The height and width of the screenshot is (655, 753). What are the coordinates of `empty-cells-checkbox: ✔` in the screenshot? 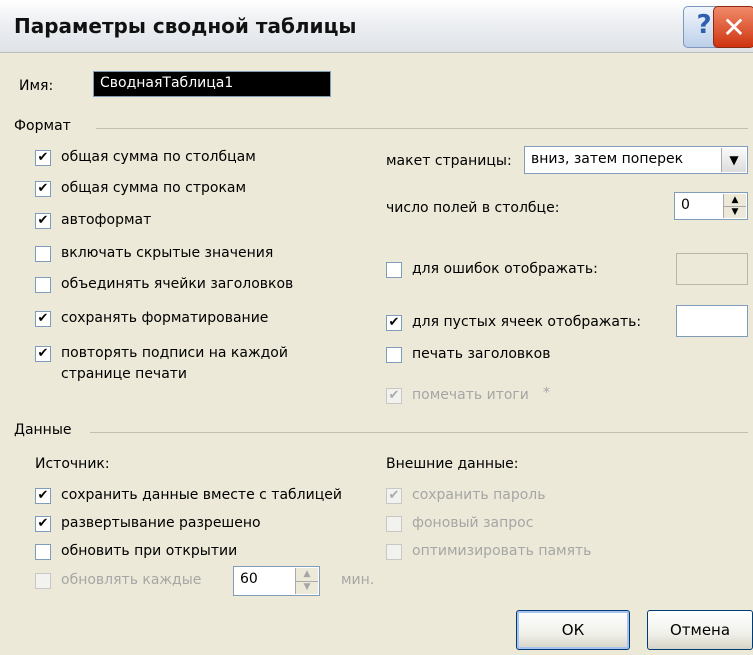 It's located at (394, 323).